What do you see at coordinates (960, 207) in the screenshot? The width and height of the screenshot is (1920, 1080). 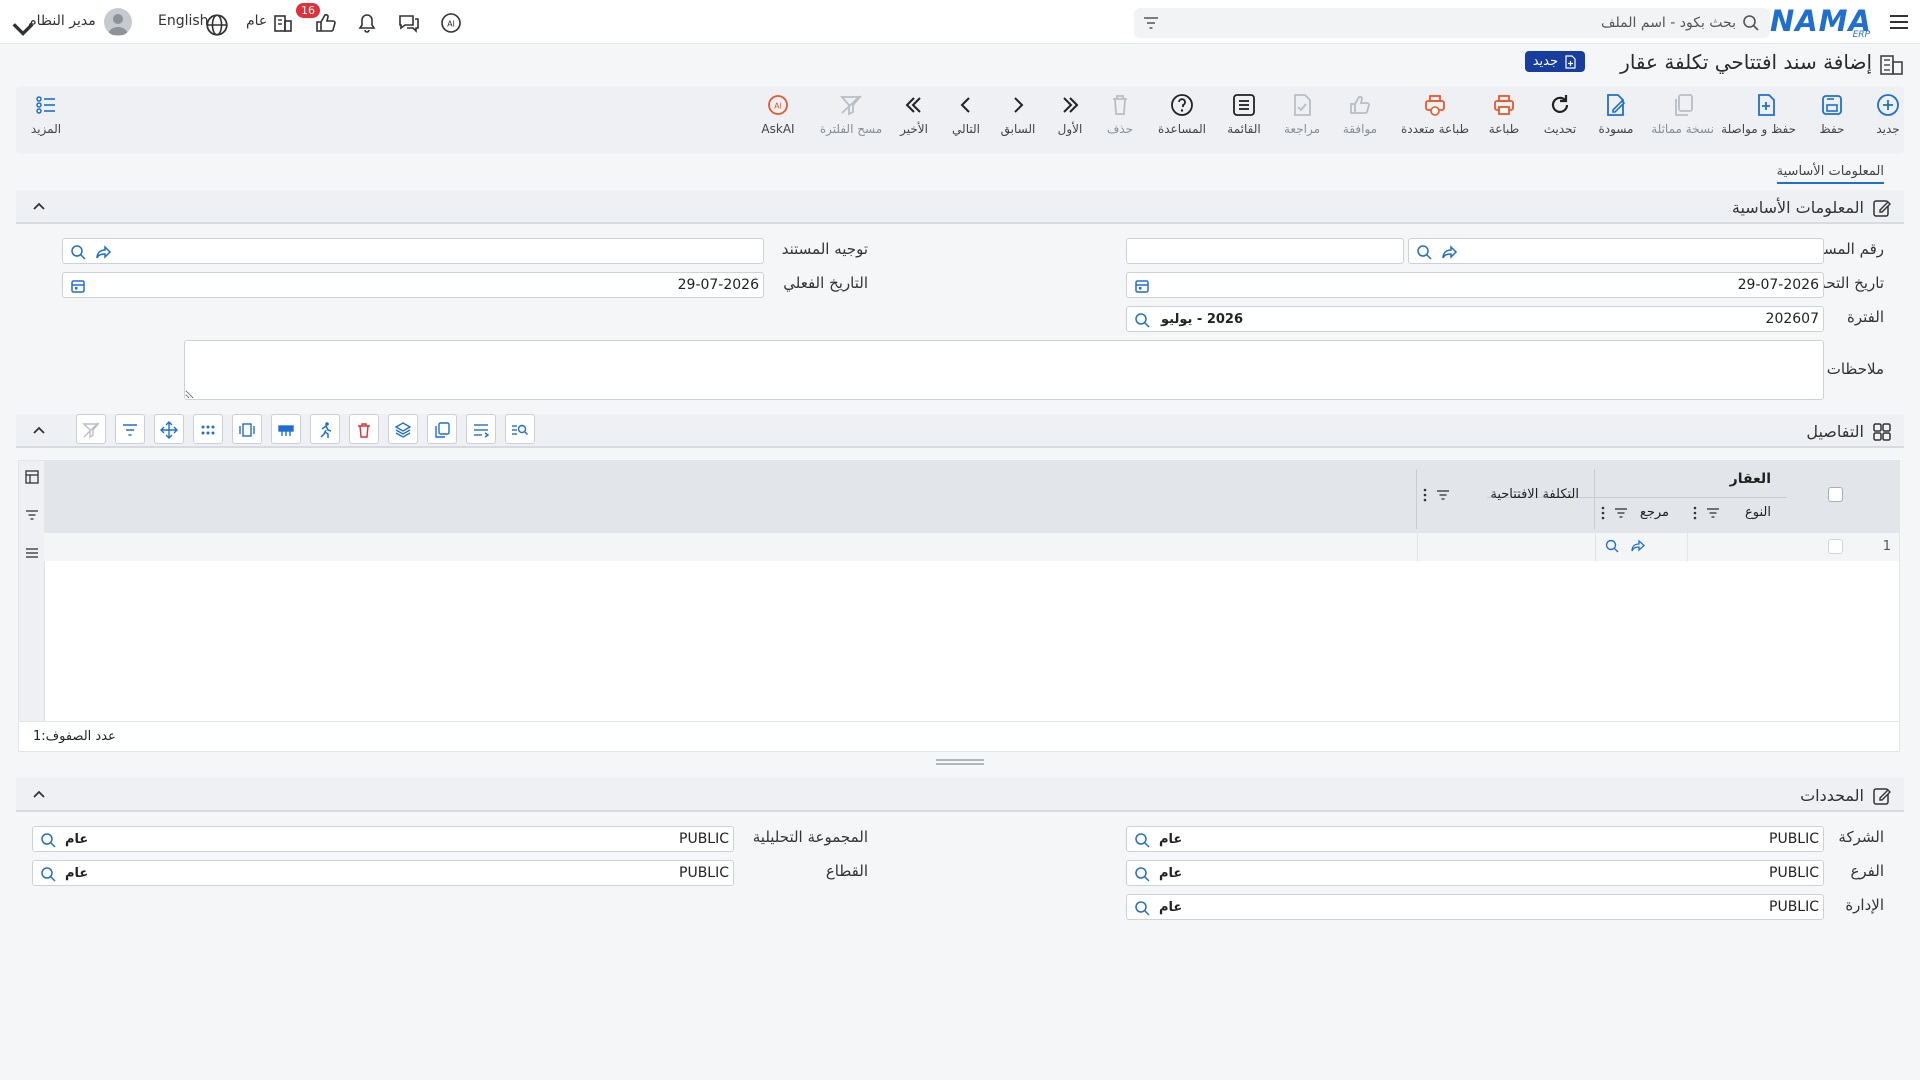 I see `basic-info-header: المعلومات الأساسية` at bounding box center [960, 207].